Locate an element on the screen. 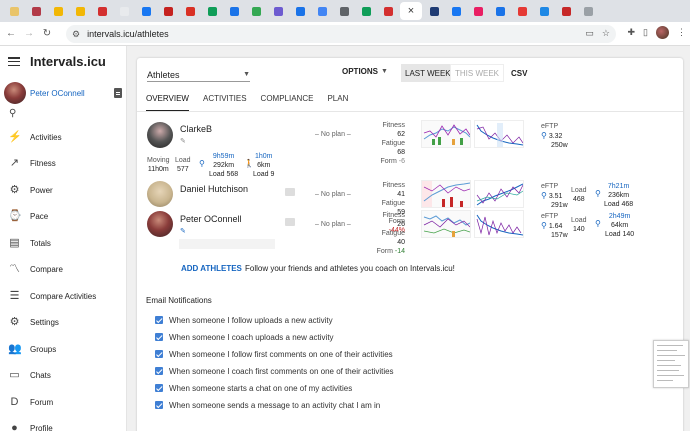 The height and width of the screenshot is (431, 690). options-button: OPTIONS ▼ is located at coordinates (365, 71).